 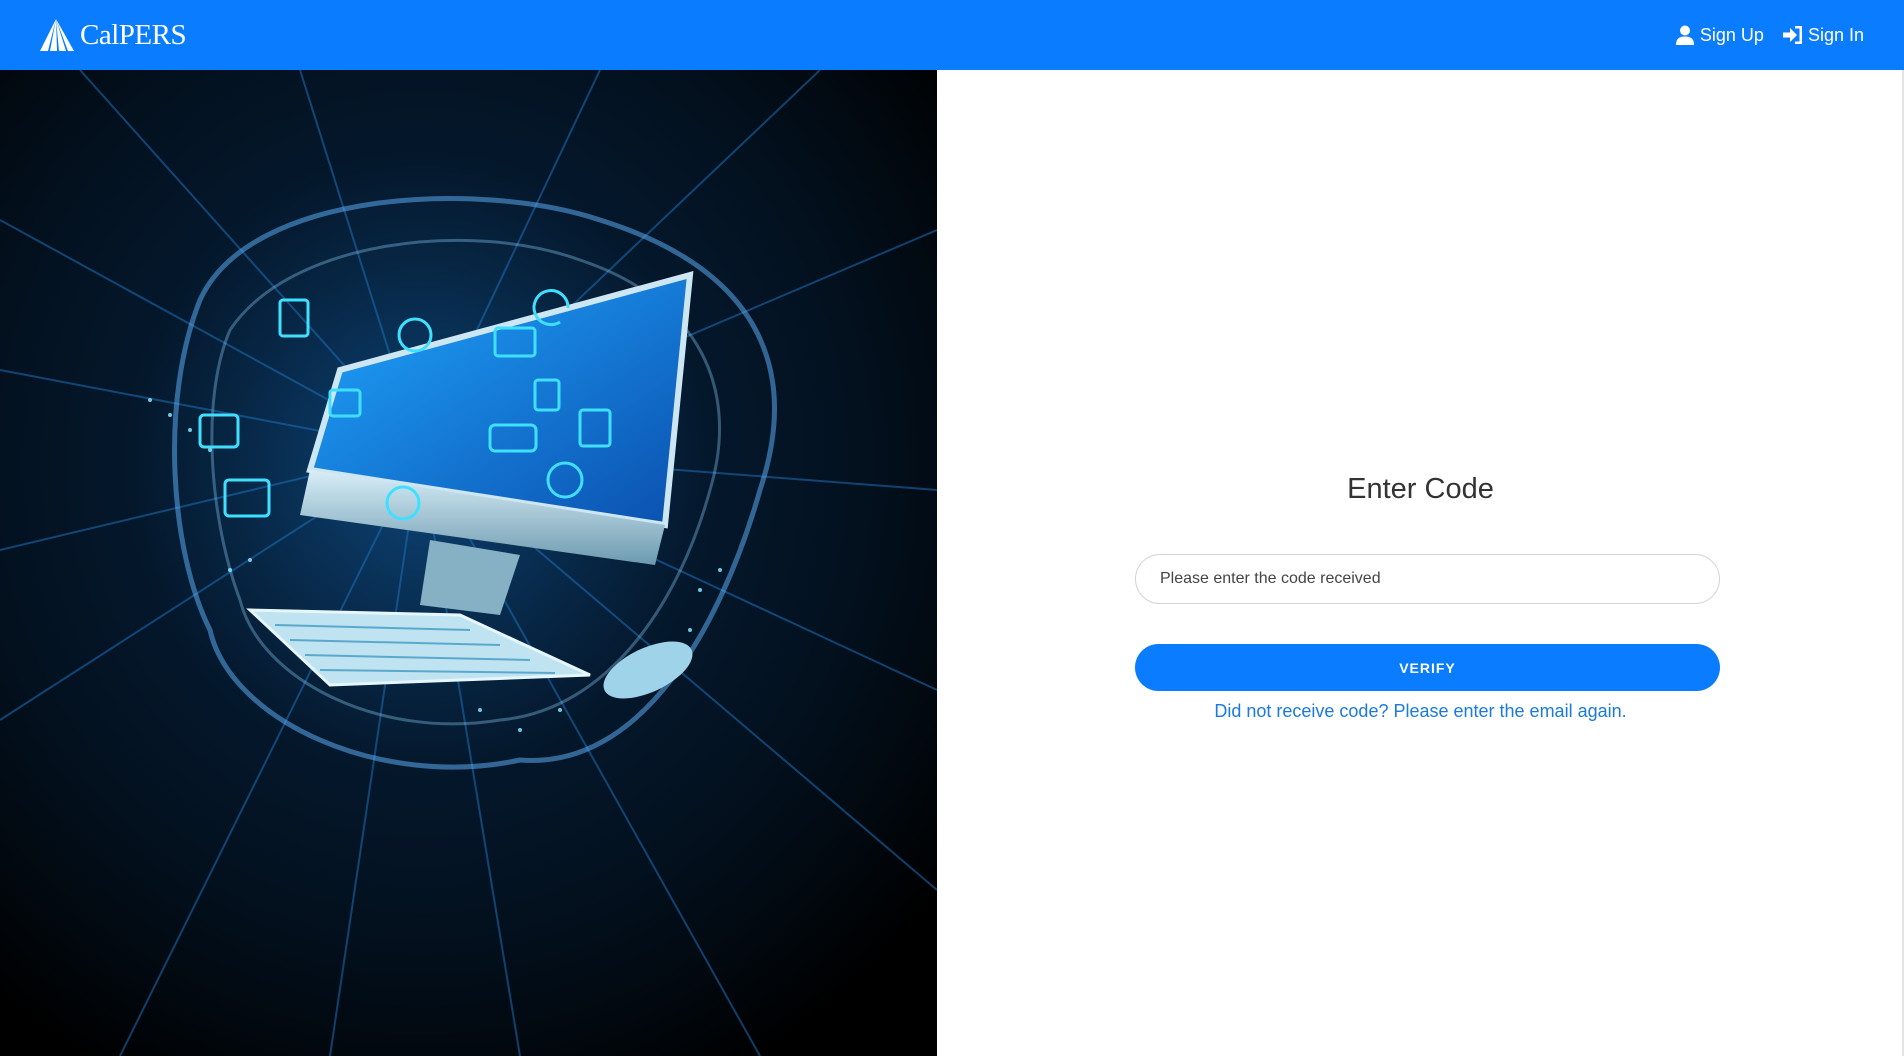 I want to click on sign-up-link: Sign Up, so click(x=1719, y=35).